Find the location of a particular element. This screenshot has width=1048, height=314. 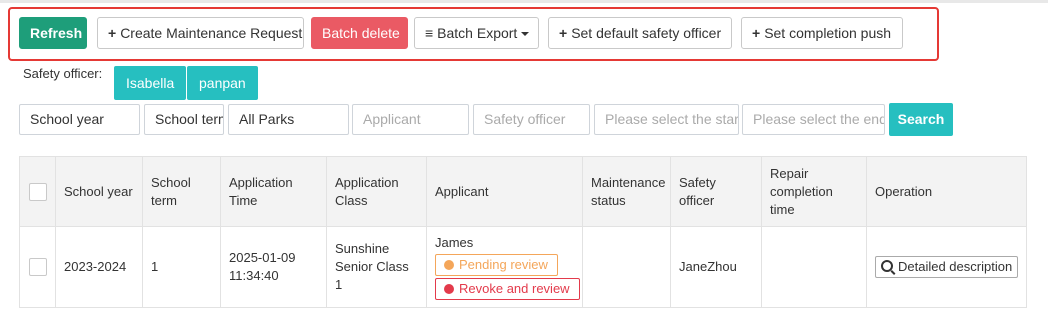

row-checkbox is located at coordinates (37, 267).